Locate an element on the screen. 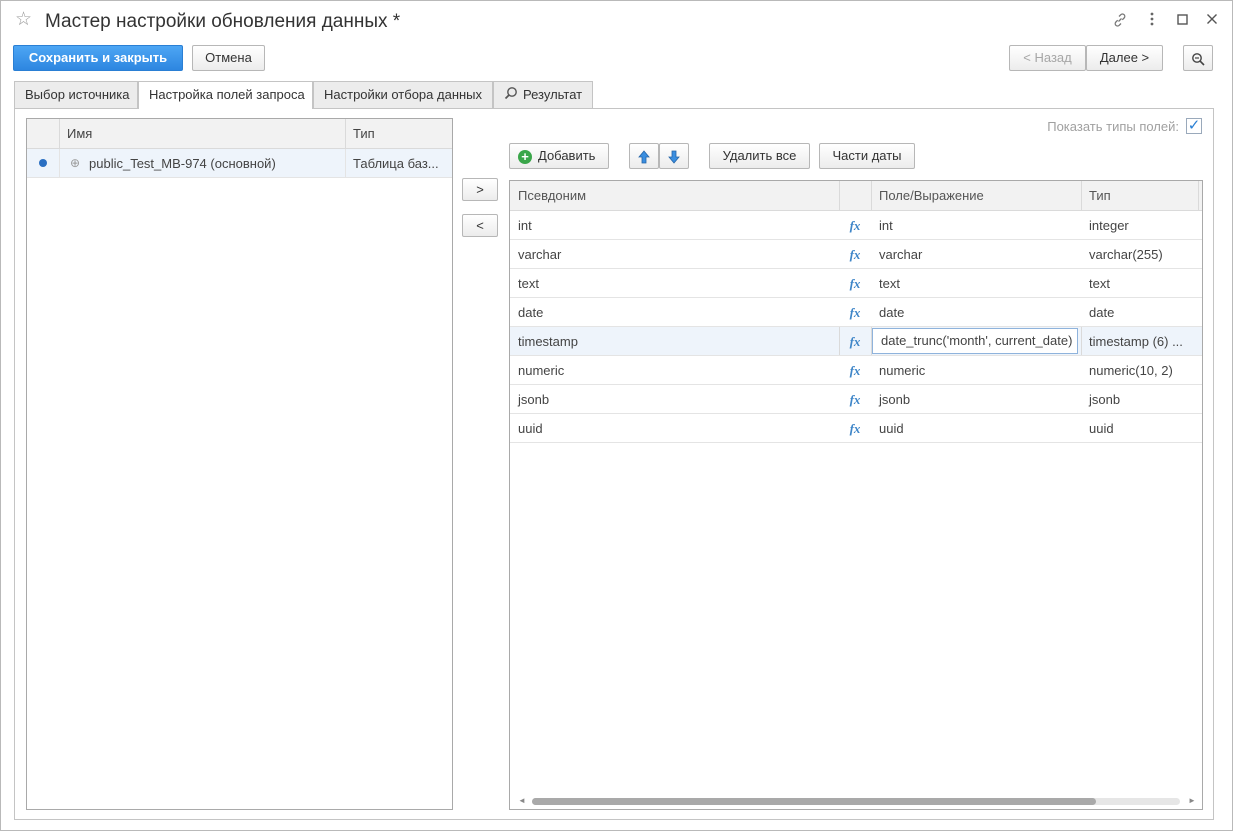  expand-icon: ⊕ is located at coordinates (75, 163).